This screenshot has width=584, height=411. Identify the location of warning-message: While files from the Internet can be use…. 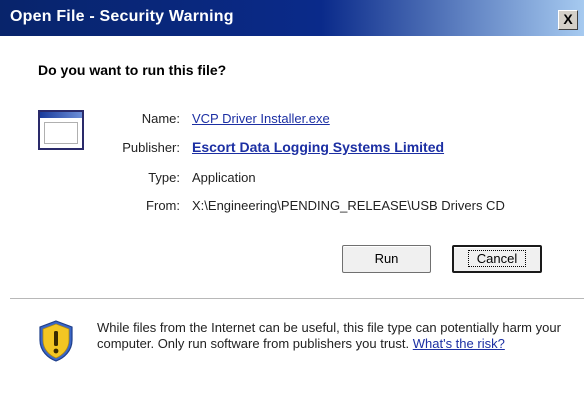
(332, 336).